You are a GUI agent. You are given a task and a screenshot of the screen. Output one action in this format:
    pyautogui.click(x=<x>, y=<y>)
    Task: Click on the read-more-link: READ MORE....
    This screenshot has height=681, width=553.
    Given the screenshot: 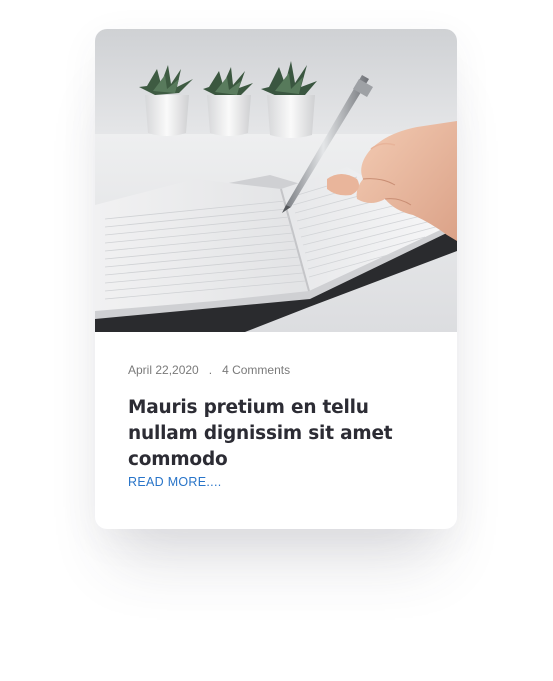 What is the action you would take?
    pyautogui.click(x=175, y=482)
    